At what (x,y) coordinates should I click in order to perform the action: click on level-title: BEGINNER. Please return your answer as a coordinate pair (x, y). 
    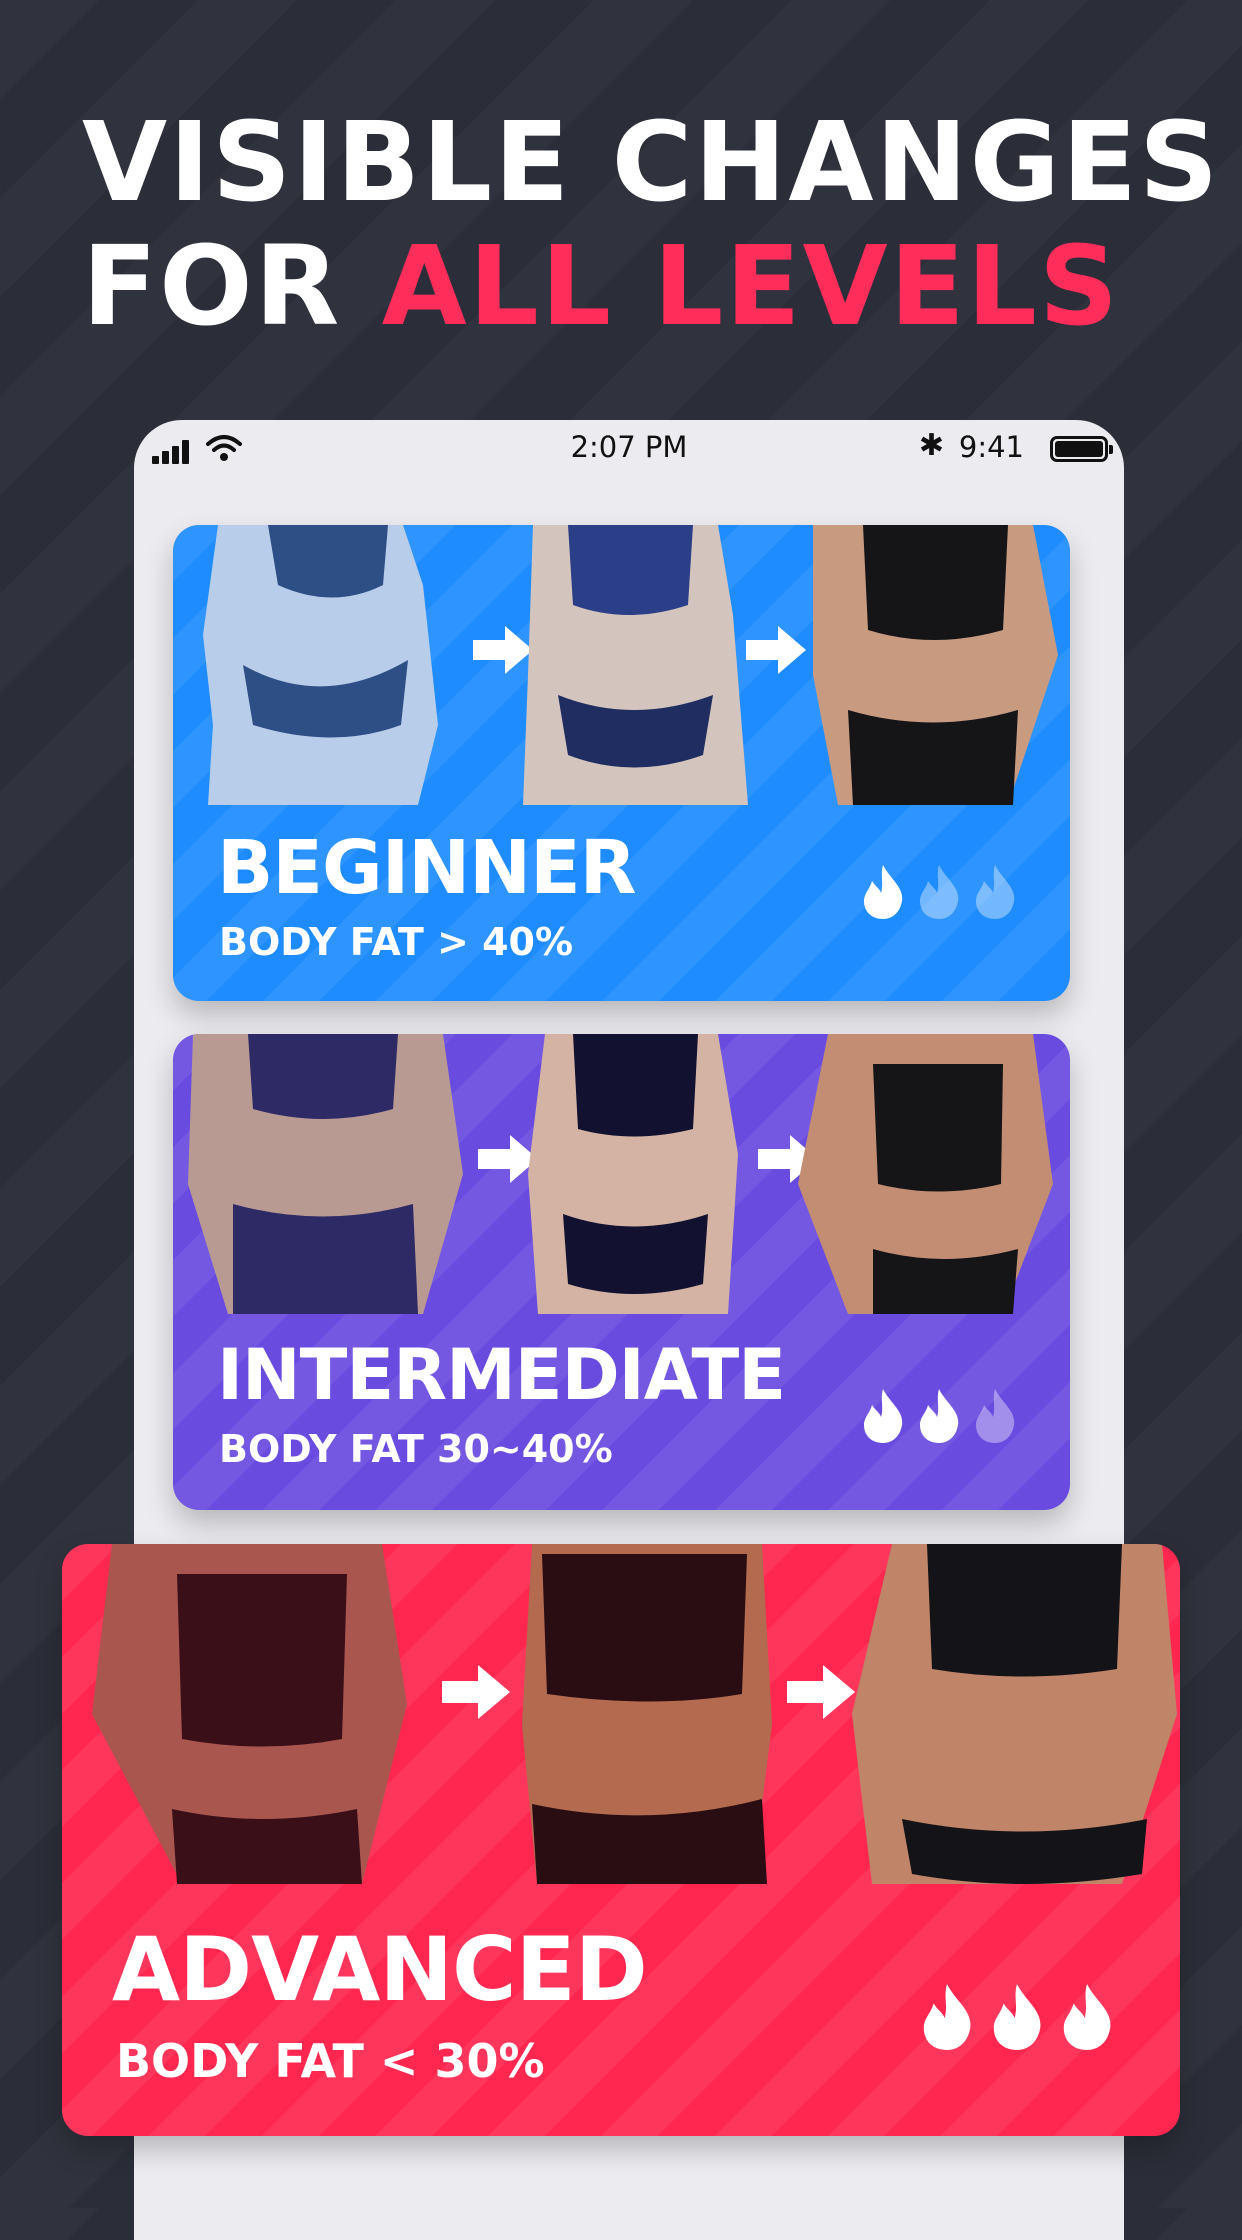
    Looking at the image, I should click on (427, 868).